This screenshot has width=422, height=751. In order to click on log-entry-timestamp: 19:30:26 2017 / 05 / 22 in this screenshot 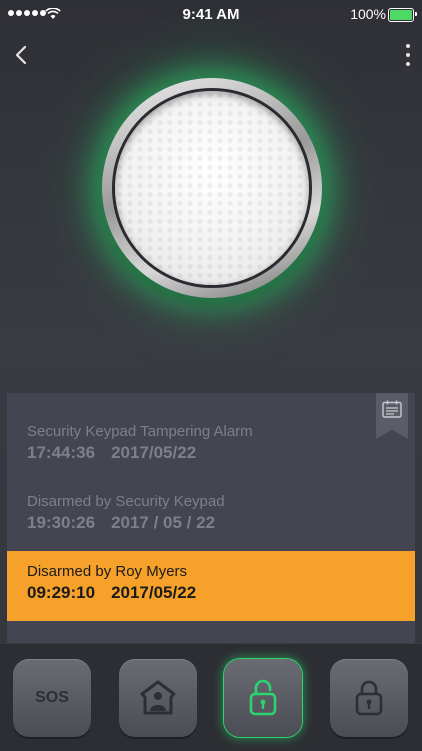, I will do `click(121, 523)`.